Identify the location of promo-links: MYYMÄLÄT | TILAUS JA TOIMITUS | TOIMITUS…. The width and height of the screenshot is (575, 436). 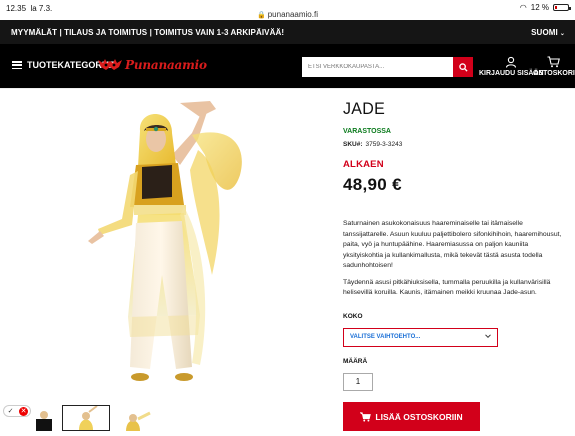
(147, 32).